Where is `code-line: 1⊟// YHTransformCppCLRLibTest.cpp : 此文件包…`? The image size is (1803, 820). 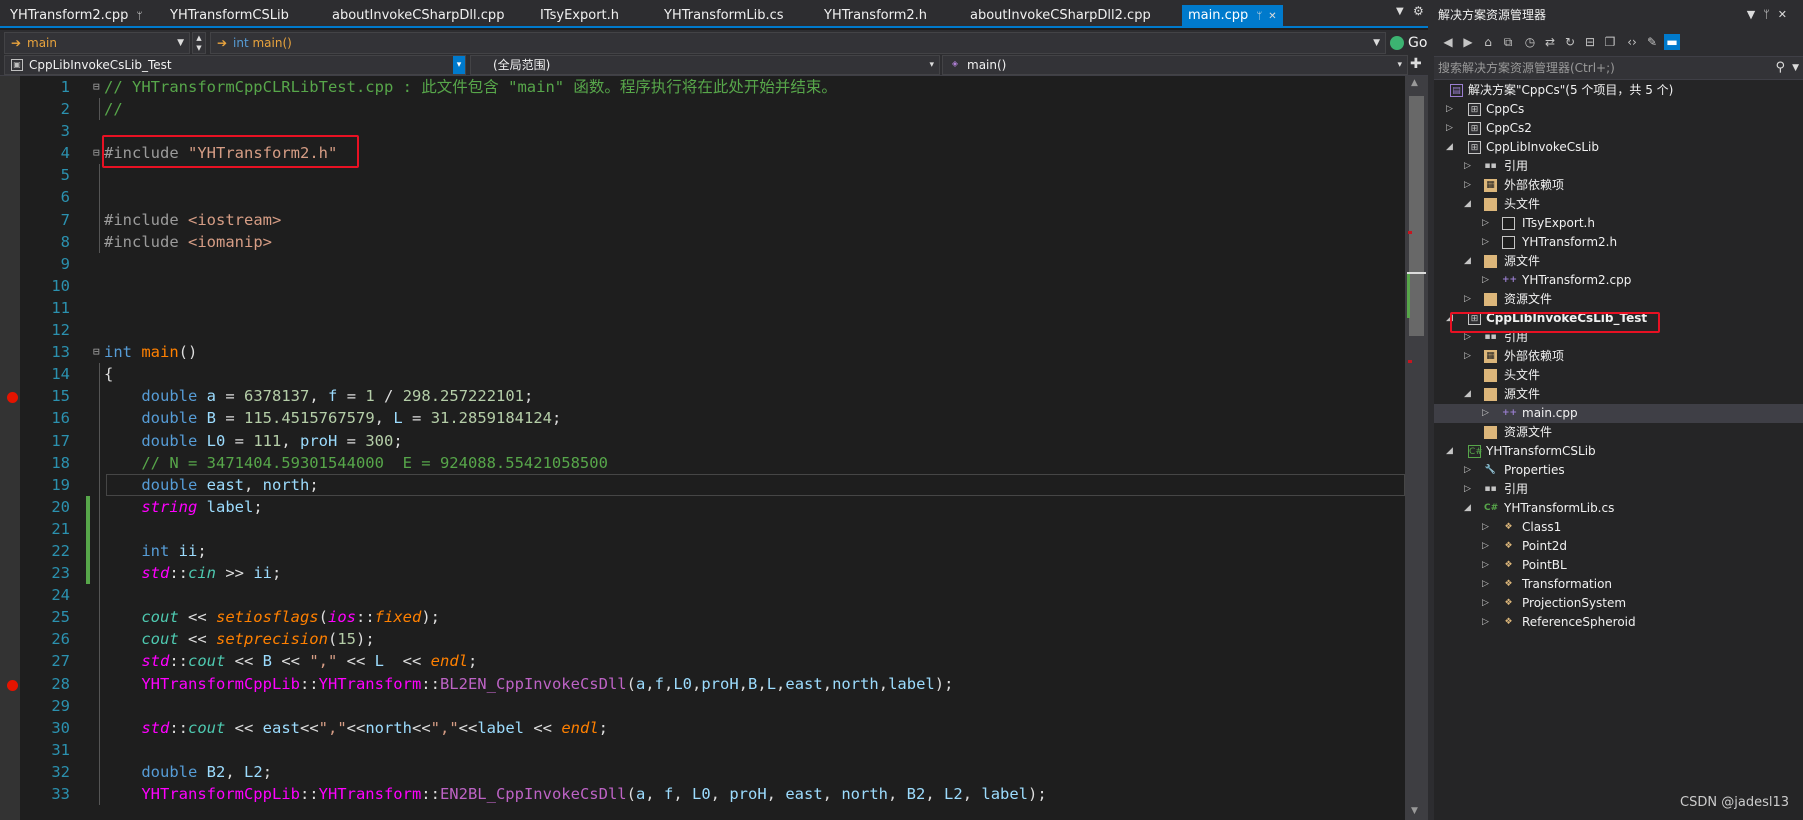 code-line: 1⊟// YHTransformCppCLRLibTest.cpp : 此文件包… is located at coordinates (712, 87).